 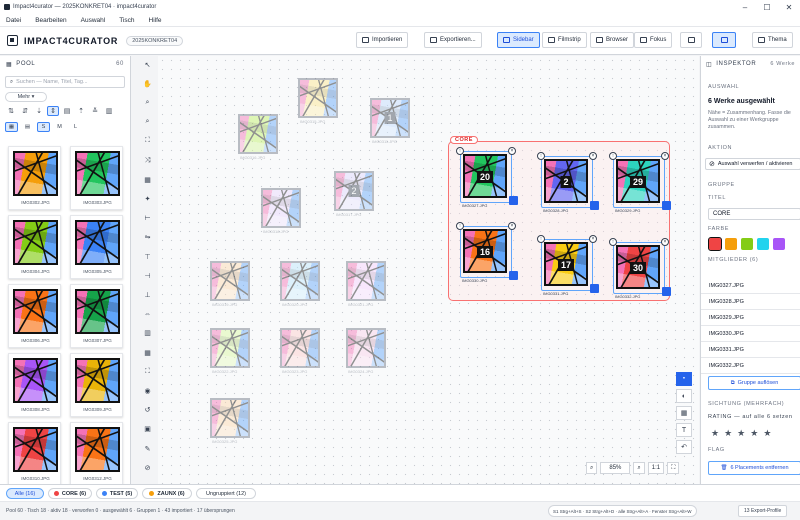 I want to click on pool-item: IMG0309.JPG, so click(x=96, y=385).